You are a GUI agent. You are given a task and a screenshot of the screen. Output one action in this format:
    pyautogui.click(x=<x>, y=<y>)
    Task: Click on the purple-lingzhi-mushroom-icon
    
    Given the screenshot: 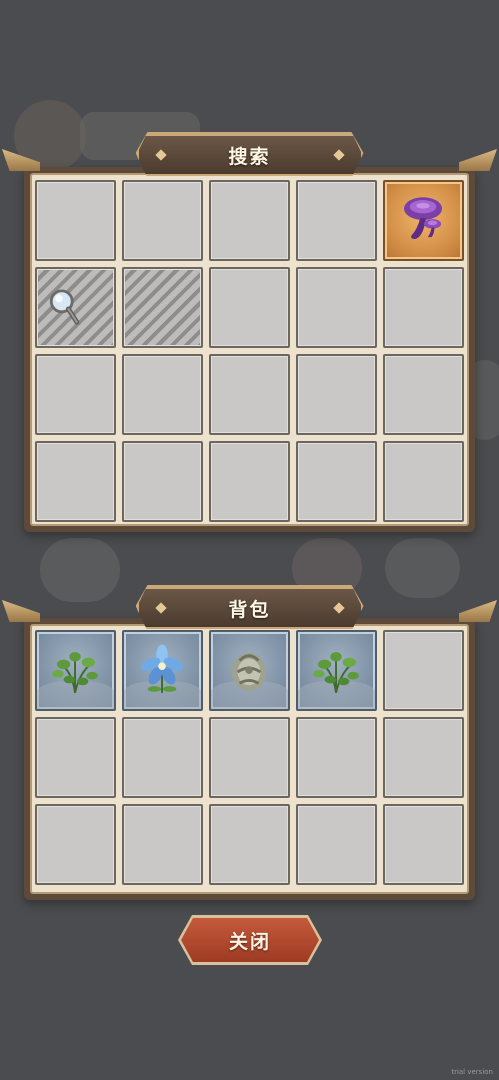 What is the action you would take?
    pyautogui.click(x=423, y=218)
    